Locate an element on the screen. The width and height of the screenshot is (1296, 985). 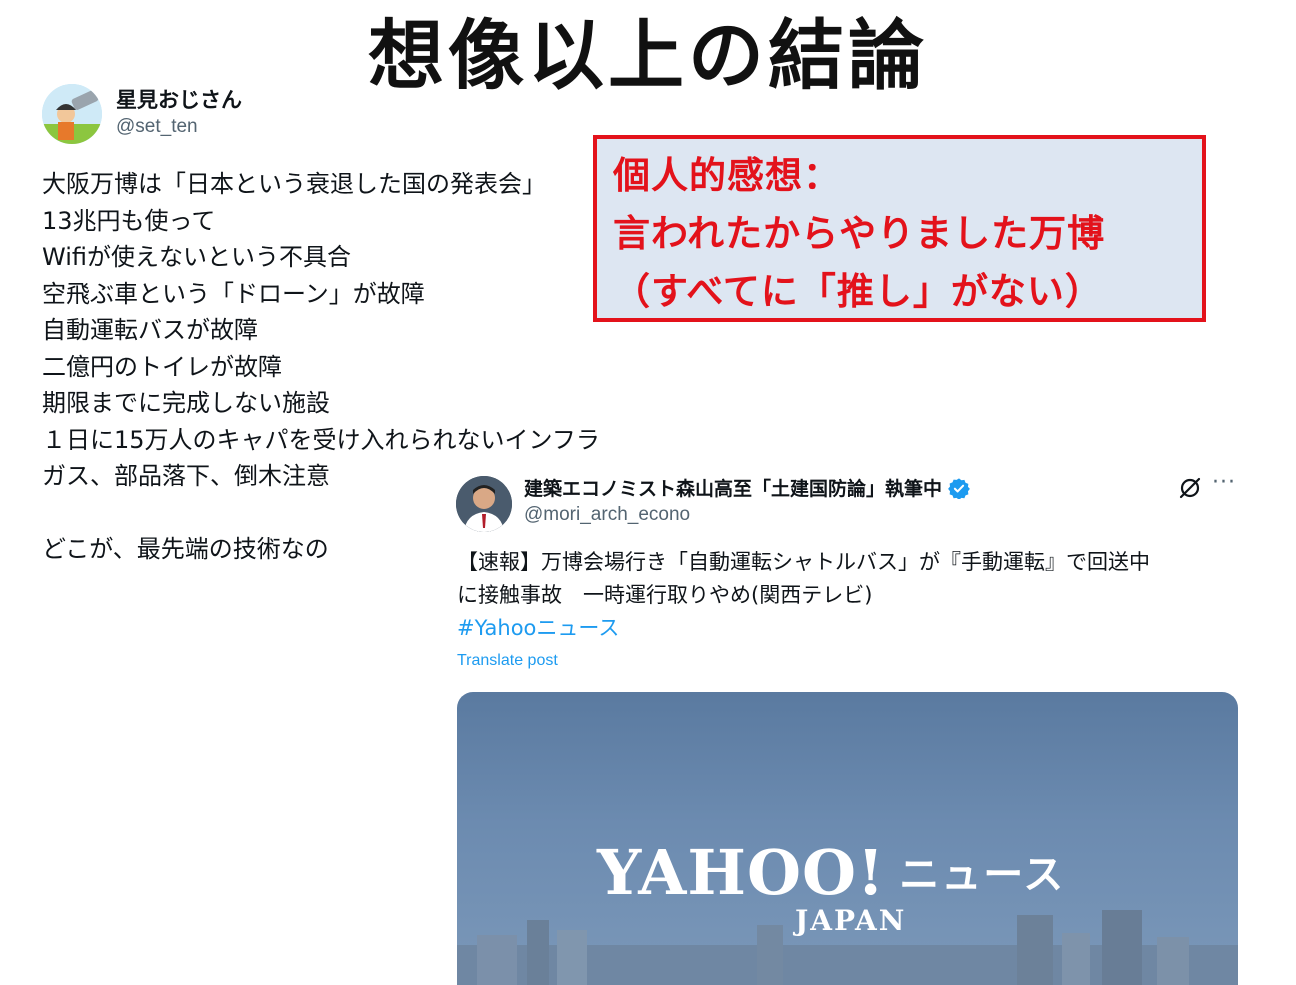
logo-japan: JAPAN is located at coordinates (851, 920).